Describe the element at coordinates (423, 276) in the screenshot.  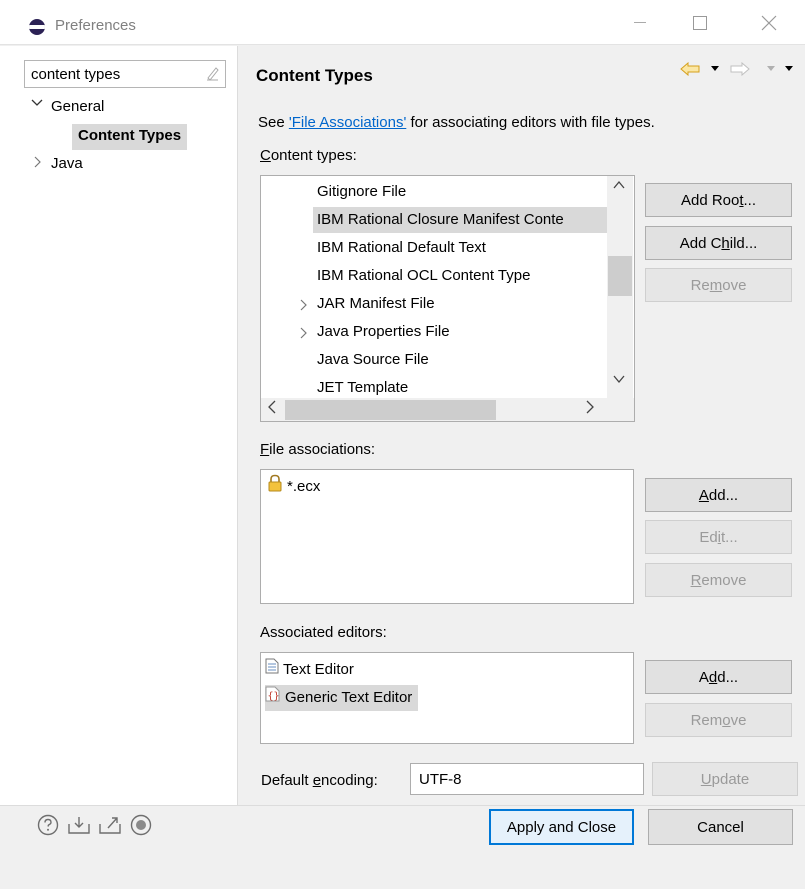
I see `content-type-item: IBM Rational OCL Content Type` at that location.